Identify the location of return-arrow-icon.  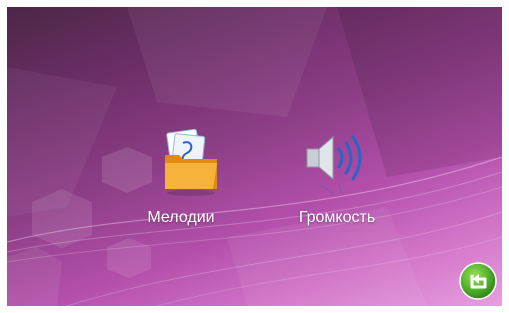
(478, 281).